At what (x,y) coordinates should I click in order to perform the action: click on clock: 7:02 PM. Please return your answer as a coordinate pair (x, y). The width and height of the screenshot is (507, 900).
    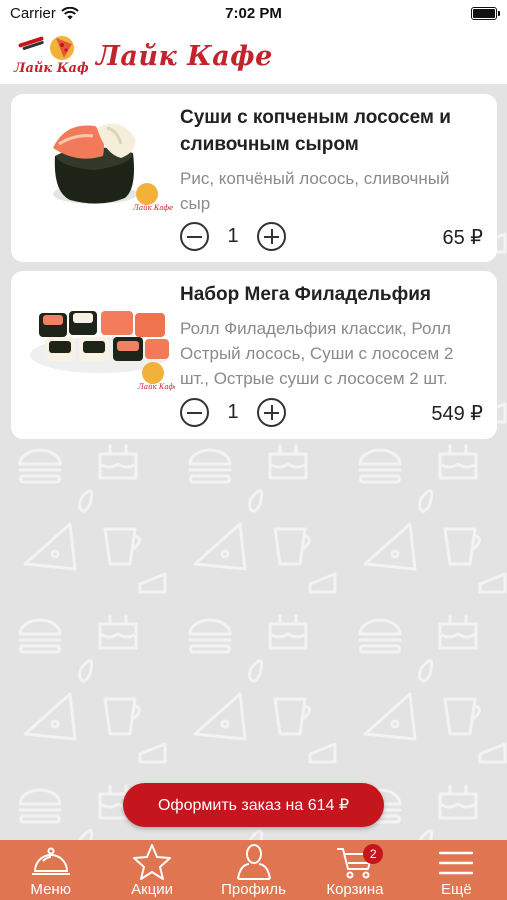
    Looking at the image, I should click on (253, 13).